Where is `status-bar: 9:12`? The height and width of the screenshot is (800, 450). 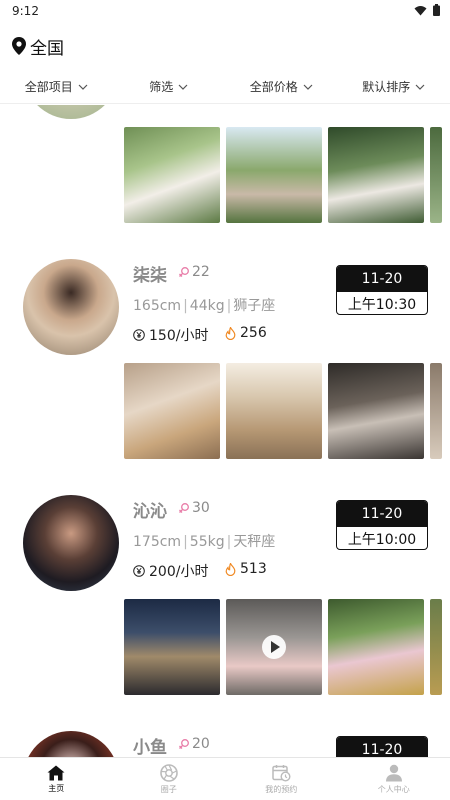
status-bar: 9:12 is located at coordinates (225, 12).